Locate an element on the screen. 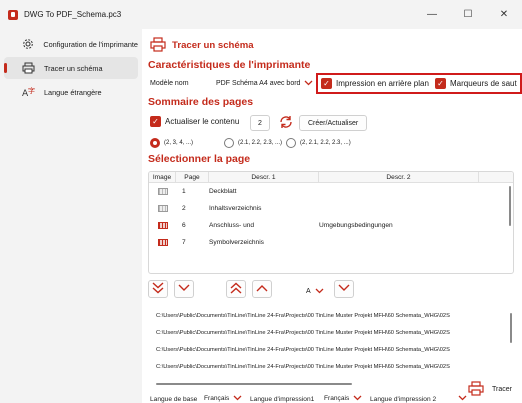 The height and width of the screenshot is (403, 522). model-label: Modèle nom is located at coordinates (169, 83).